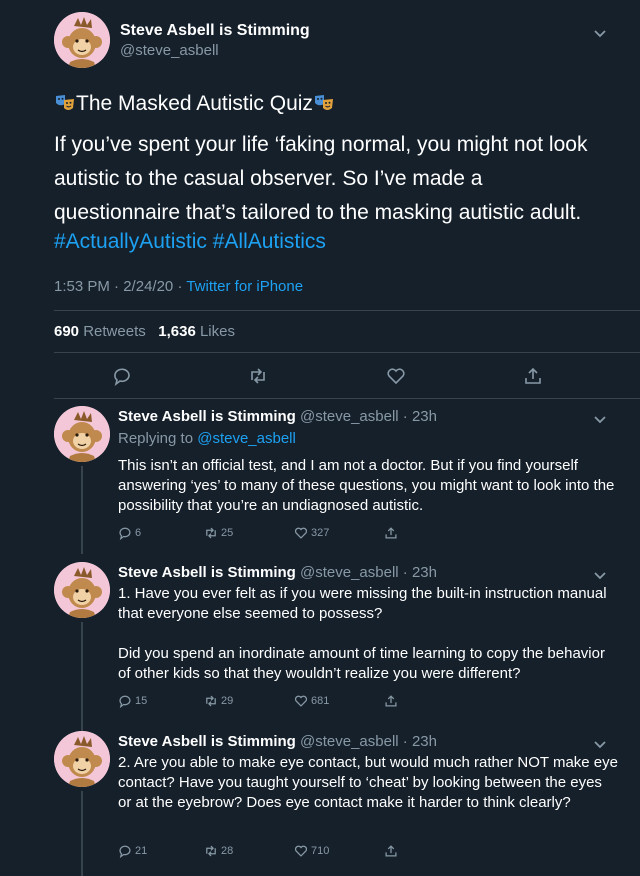 This screenshot has width=640, height=876. Describe the element at coordinates (246, 438) in the screenshot. I see `replying-to-handle: @steve_asbell` at that location.